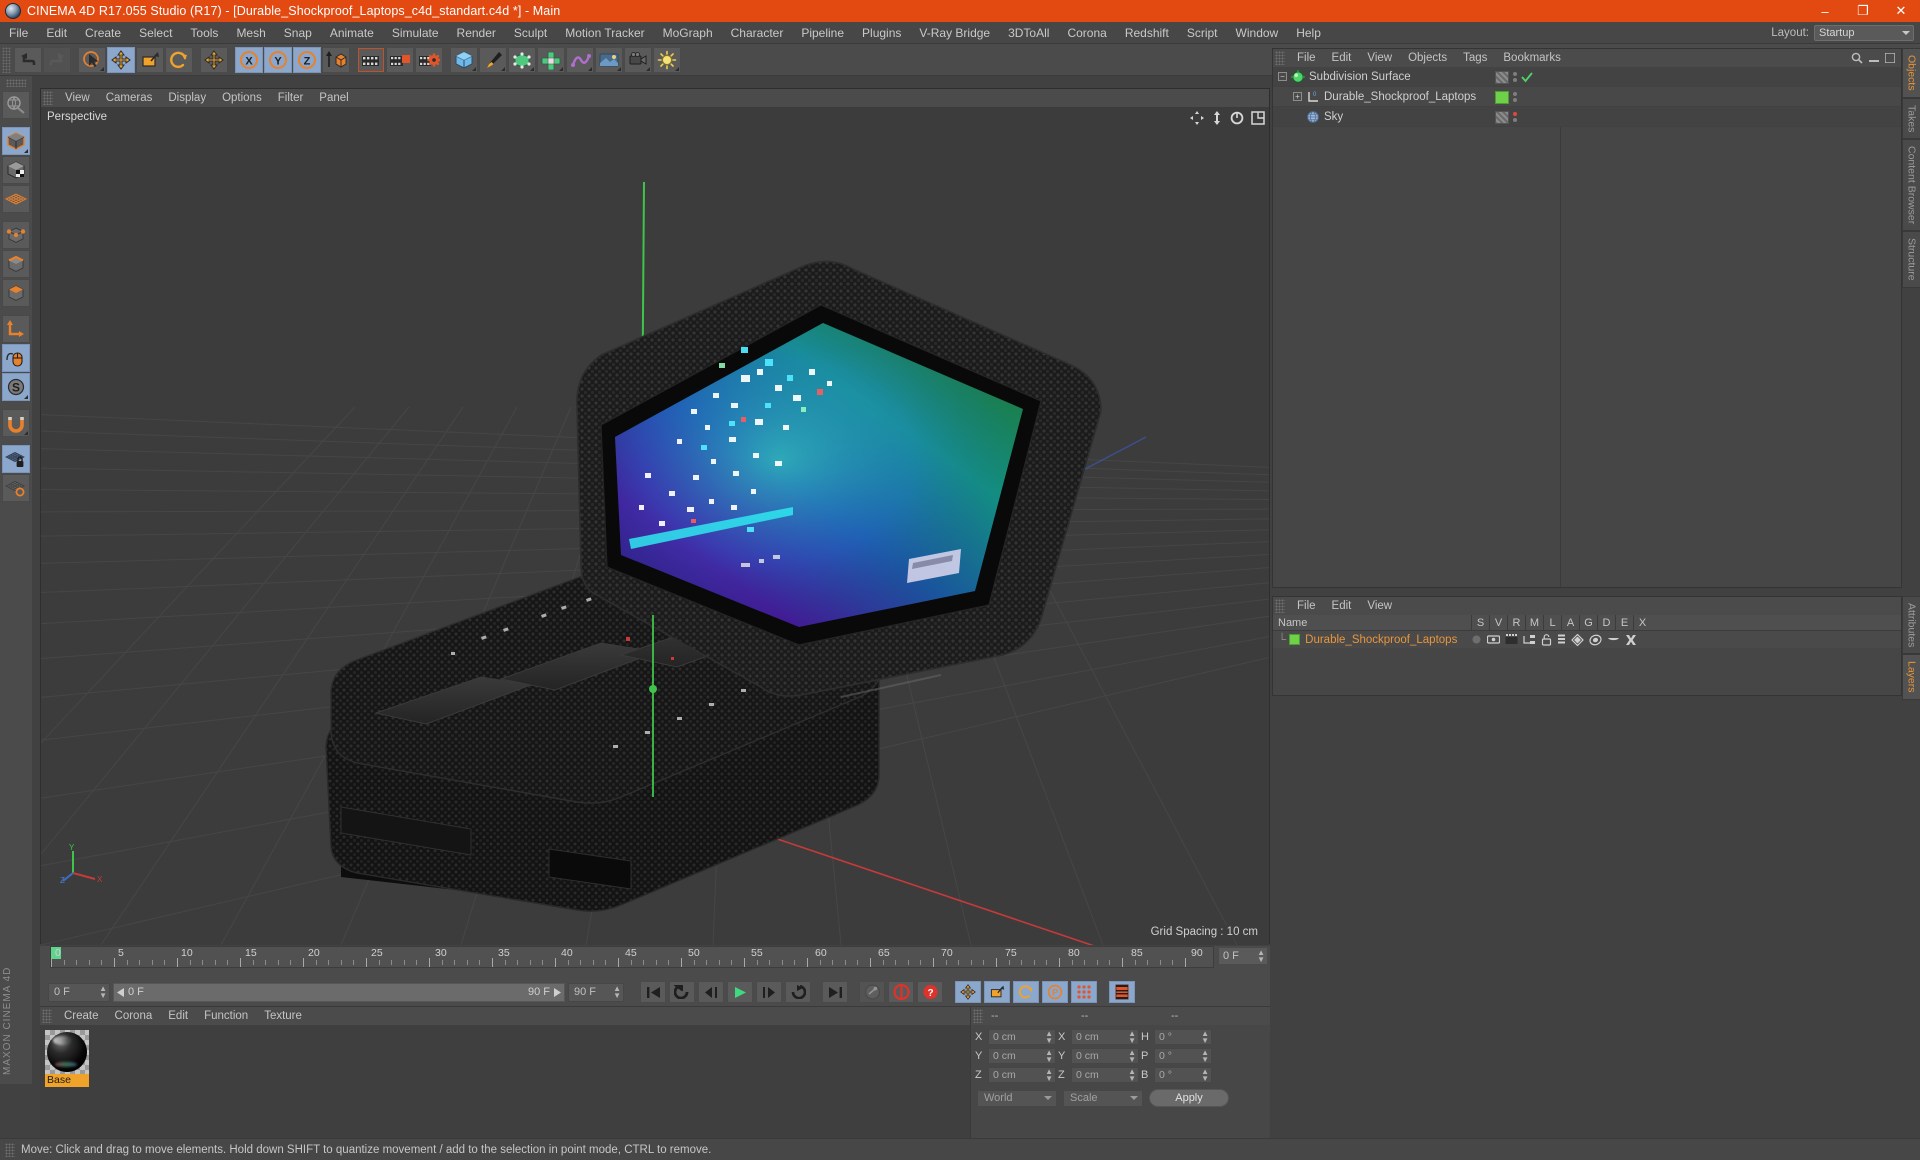 This screenshot has height=1160, width=1920. What do you see at coordinates (307, 59) in the screenshot?
I see `lock-z-axis-button: Z` at bounding box center [307, 59].